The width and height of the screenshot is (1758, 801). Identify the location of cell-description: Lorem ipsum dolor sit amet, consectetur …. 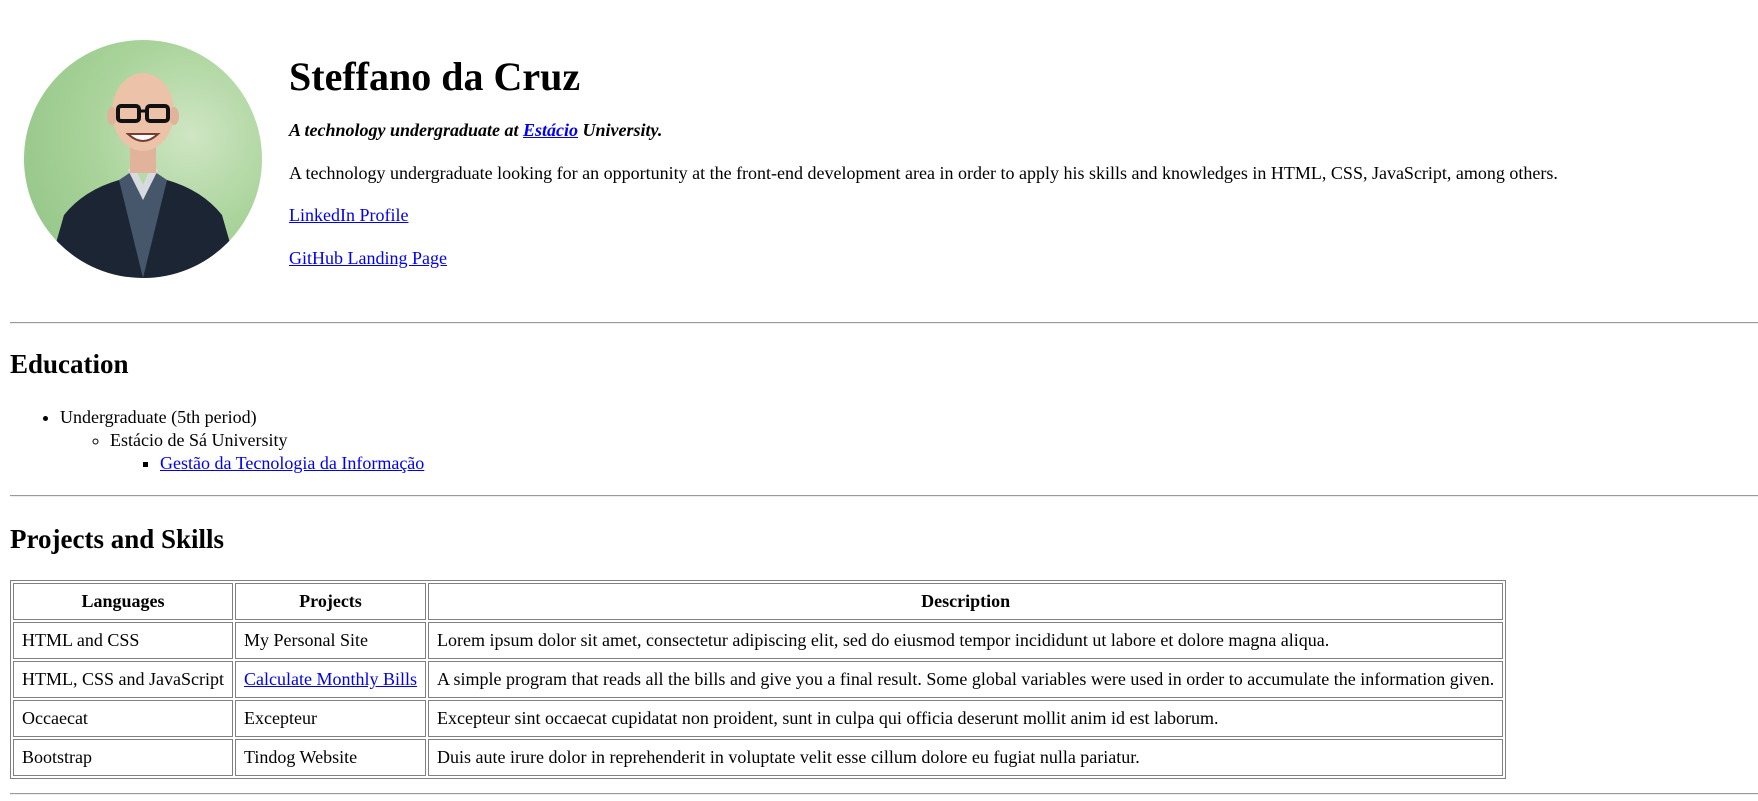
(966, 640).